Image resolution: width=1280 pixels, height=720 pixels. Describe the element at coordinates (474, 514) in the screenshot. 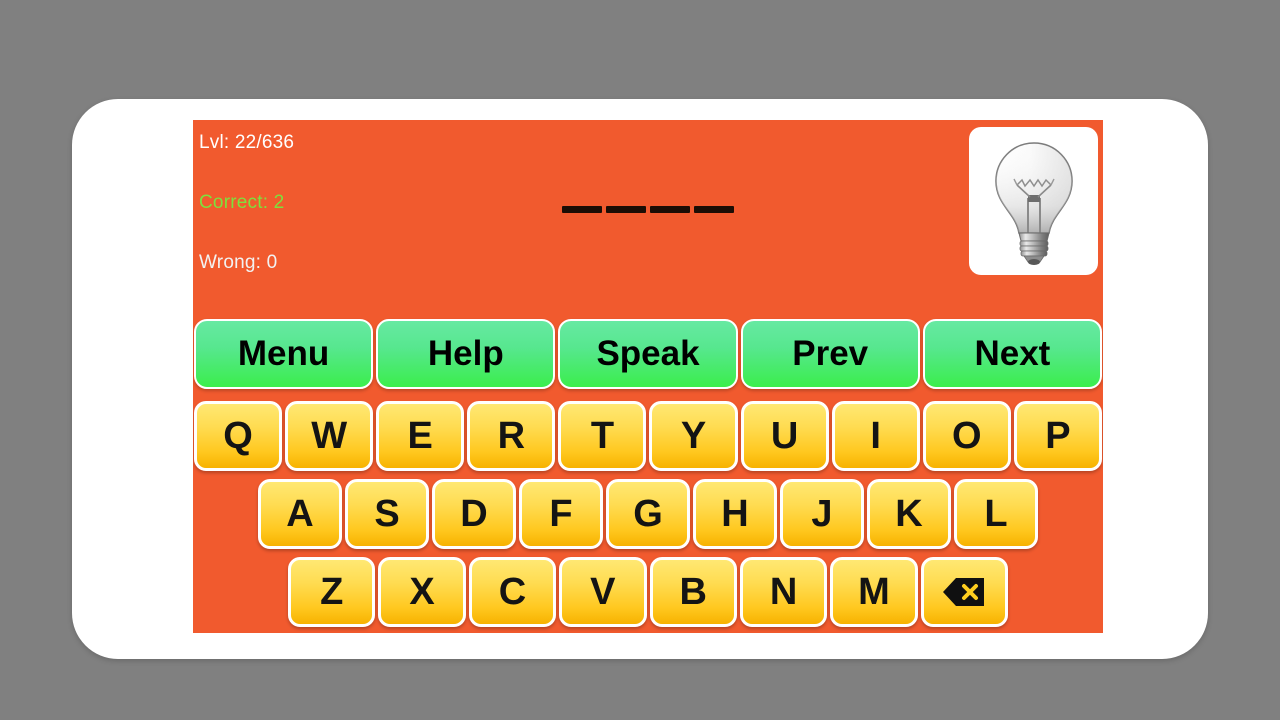

I see `key-d: D` at that location.